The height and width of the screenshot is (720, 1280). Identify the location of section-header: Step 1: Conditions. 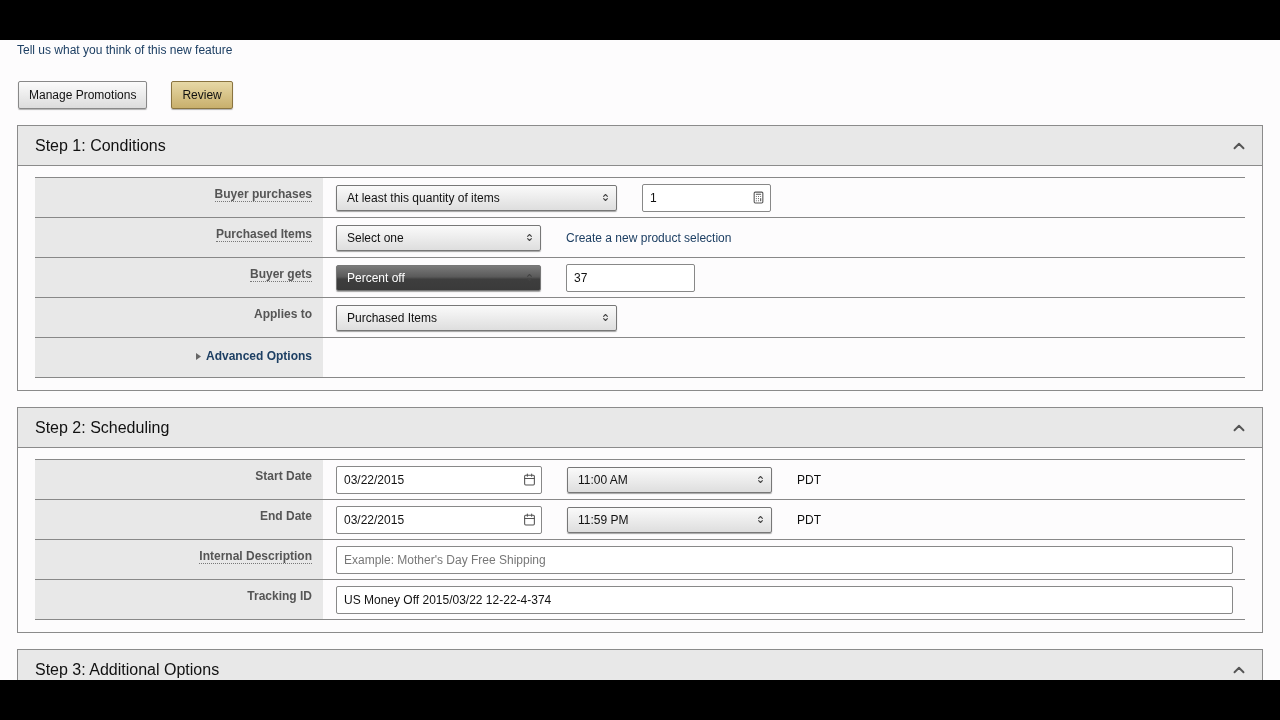
(640, 146).